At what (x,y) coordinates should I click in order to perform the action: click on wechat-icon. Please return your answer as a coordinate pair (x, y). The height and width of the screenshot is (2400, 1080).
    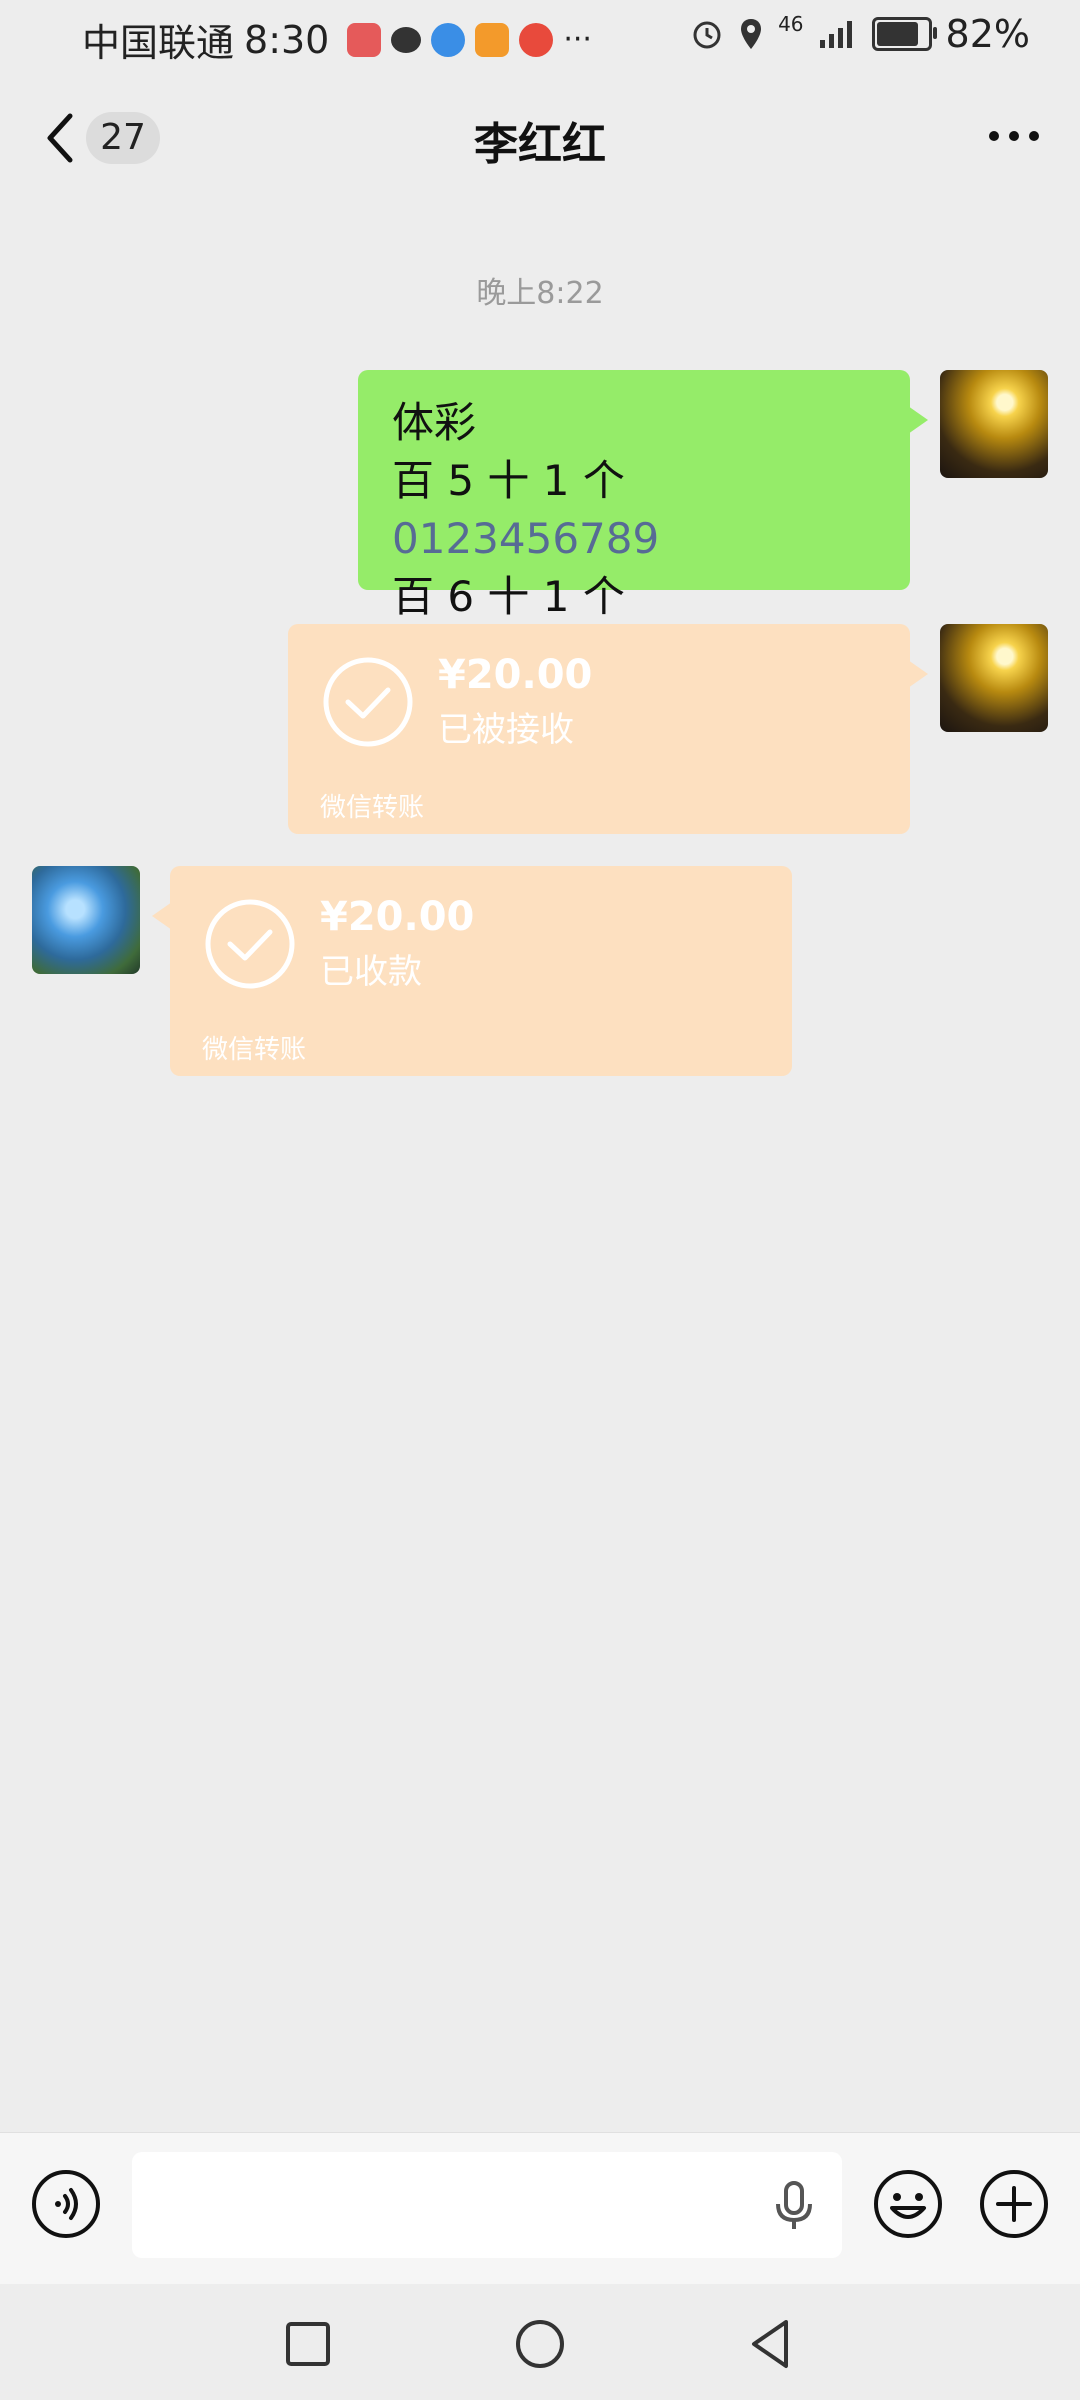
    Looking at the image, I should click on (406, 39).